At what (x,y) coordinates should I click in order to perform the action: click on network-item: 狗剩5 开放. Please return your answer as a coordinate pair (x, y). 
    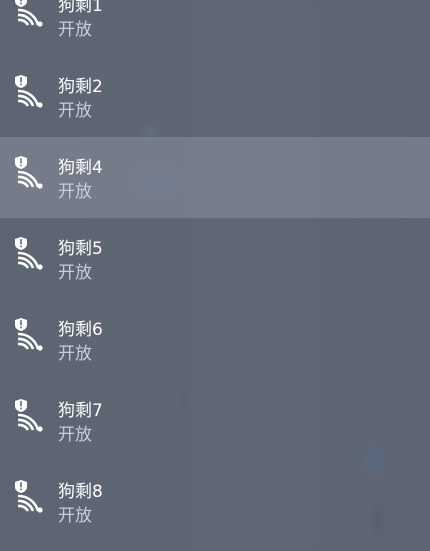
    Looking at the image, I should click on (215, 258).